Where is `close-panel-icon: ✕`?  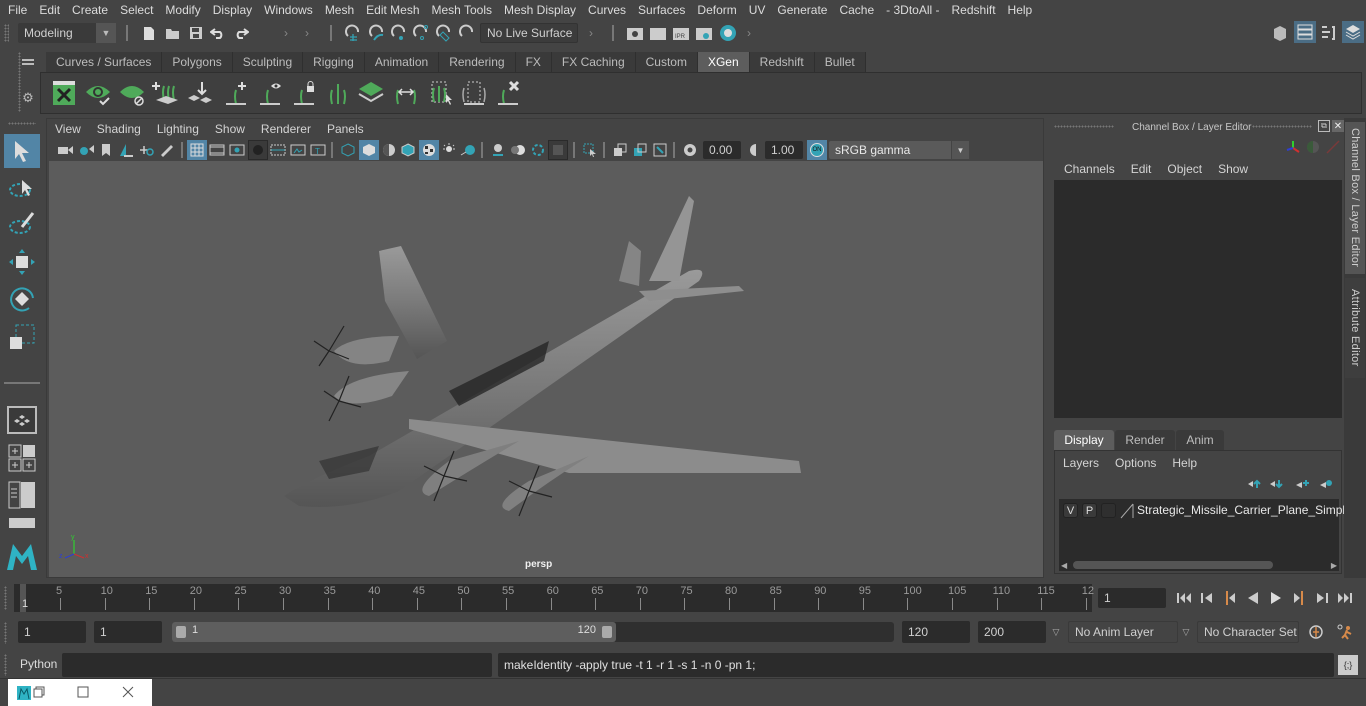
close-panel-icon: ✕ is located at coordinates (1338, 126).